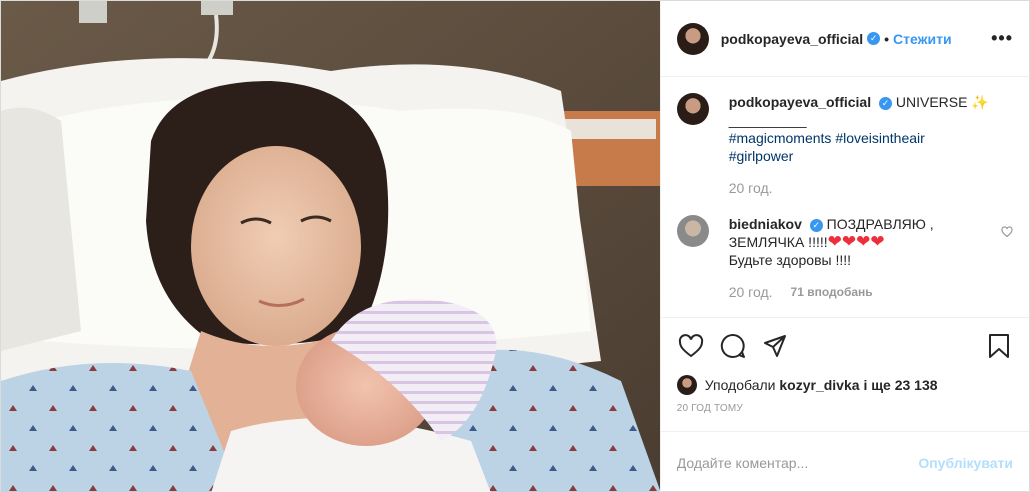 This screenshot has width=1030, height=492. Describe the element at coordinates (797, 462) in the screenshot. I see `comment-input` at that location.